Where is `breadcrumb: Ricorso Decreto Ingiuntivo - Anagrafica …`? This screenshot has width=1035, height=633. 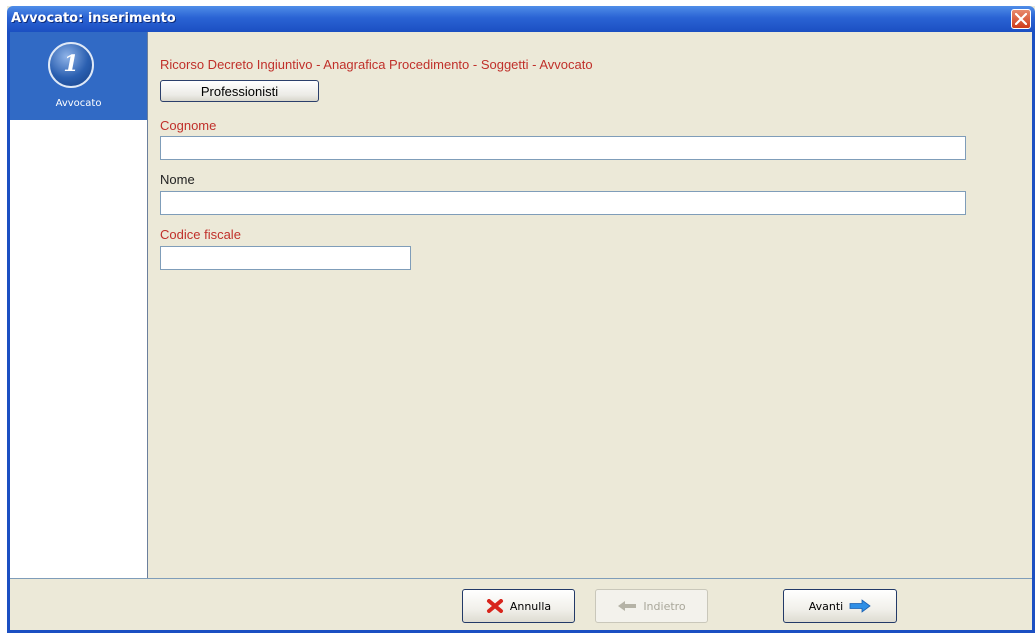 breadcrumb: Ricorso Decreto Ingiuntivo - Anagrafica … is located at coordinates (376, 64).